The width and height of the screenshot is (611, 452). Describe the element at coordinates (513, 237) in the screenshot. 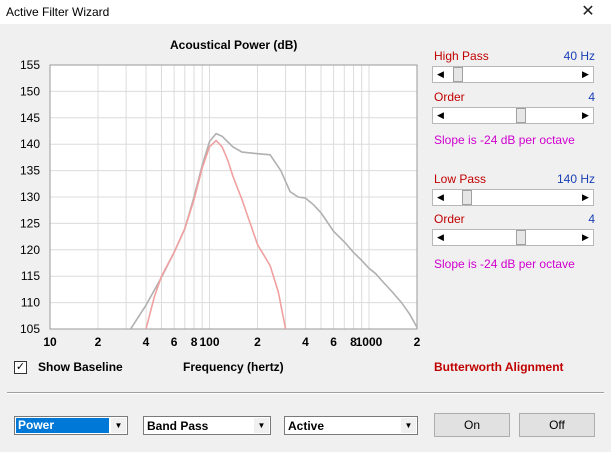

I see `low-order-slider: ◀ ▶` at that location.